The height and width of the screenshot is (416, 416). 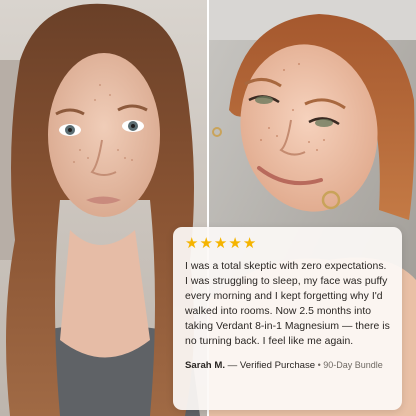 I want to click on review-author: Sarah M., so click(x=205, y=365).